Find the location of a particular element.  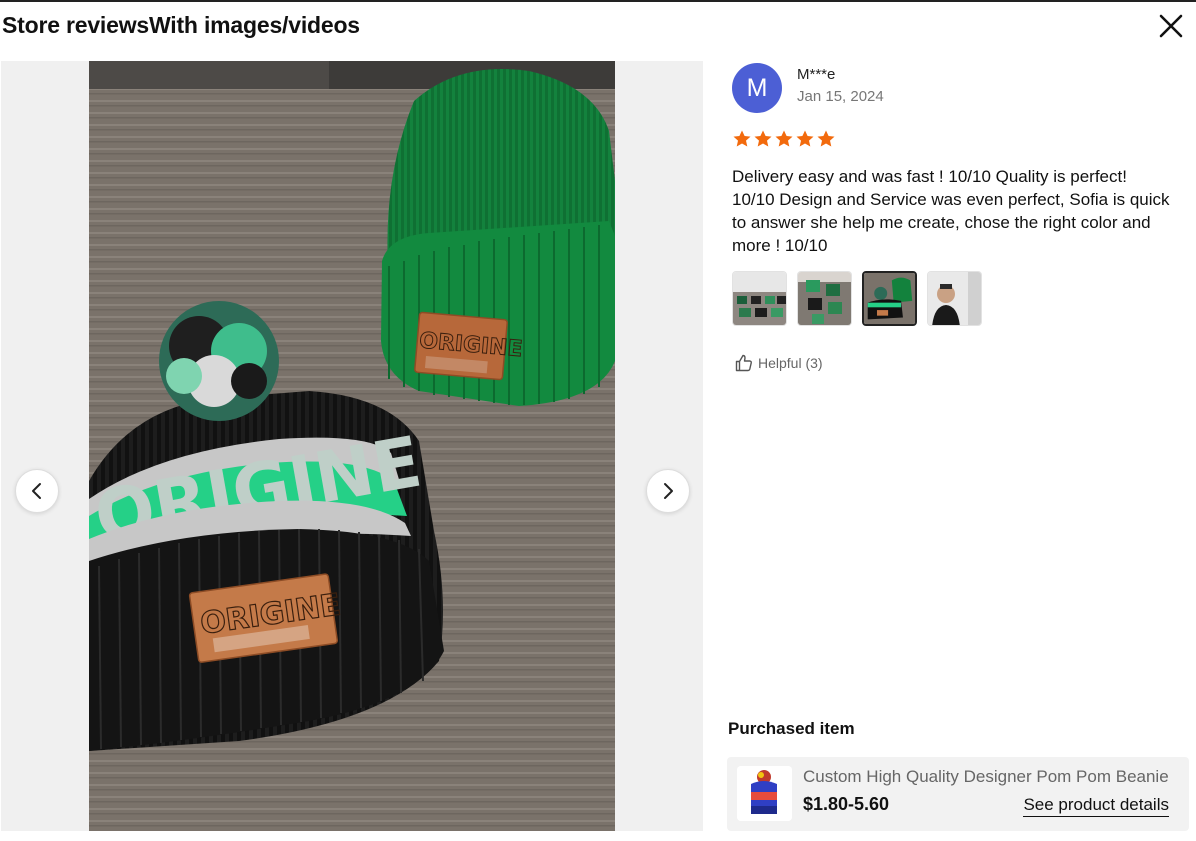

see-product-details-link: See product details is located at coordinates (1096, 806).